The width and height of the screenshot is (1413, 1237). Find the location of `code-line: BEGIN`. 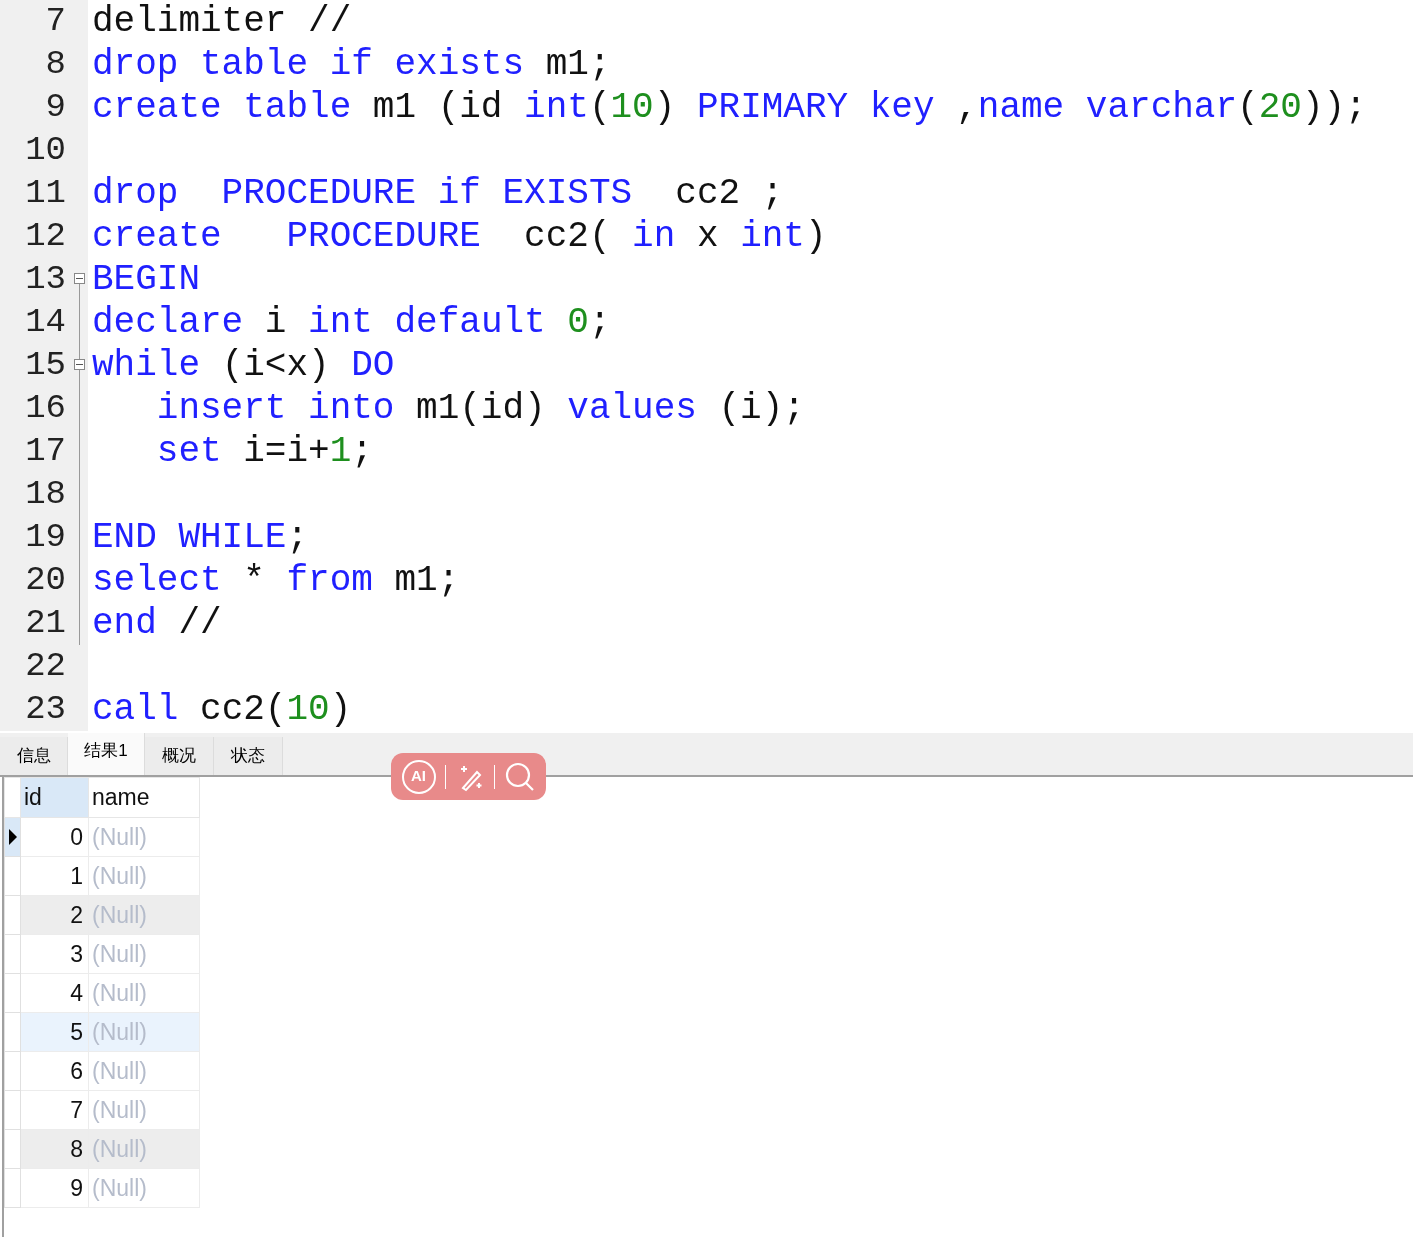

code-line: BEGIN is located at coordinates (146, 279).